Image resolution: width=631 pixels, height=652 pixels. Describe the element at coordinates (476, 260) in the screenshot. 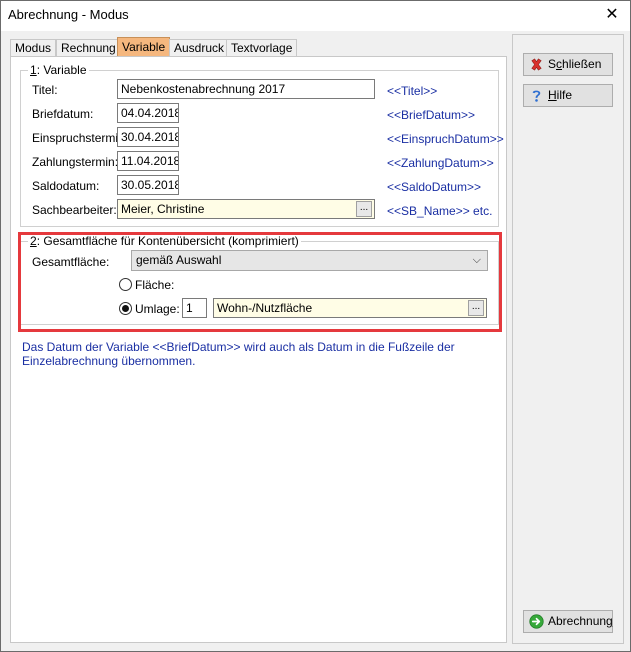

I see `chevron-down-icon: ⌵` at that location.